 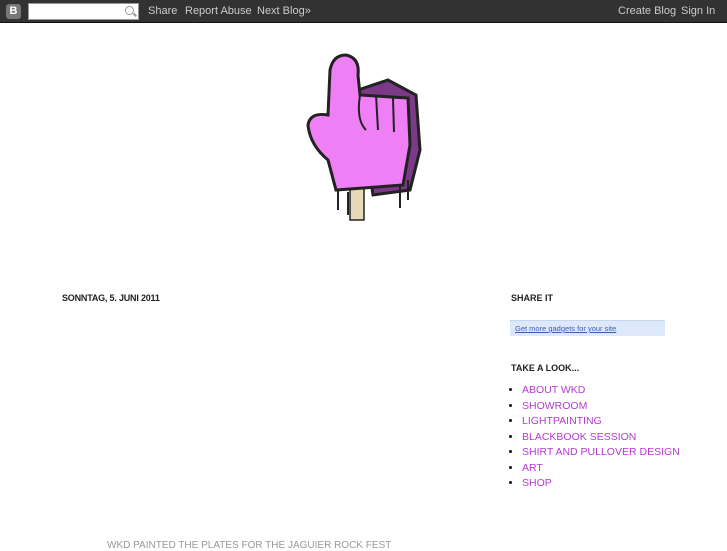 What do you see at coordinates (284, 11) in the screenshot?
I see `next-blog-link: Next Blog»` at bounding box center [284, 11].